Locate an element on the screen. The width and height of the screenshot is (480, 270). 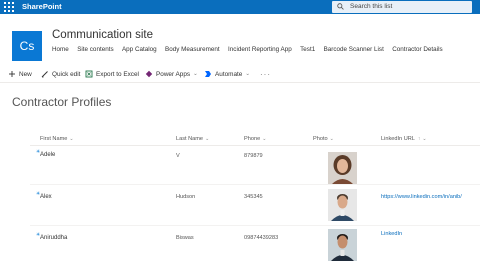
column-header-last-name: Last Name ⌄ is located at coordinates (192, 139).